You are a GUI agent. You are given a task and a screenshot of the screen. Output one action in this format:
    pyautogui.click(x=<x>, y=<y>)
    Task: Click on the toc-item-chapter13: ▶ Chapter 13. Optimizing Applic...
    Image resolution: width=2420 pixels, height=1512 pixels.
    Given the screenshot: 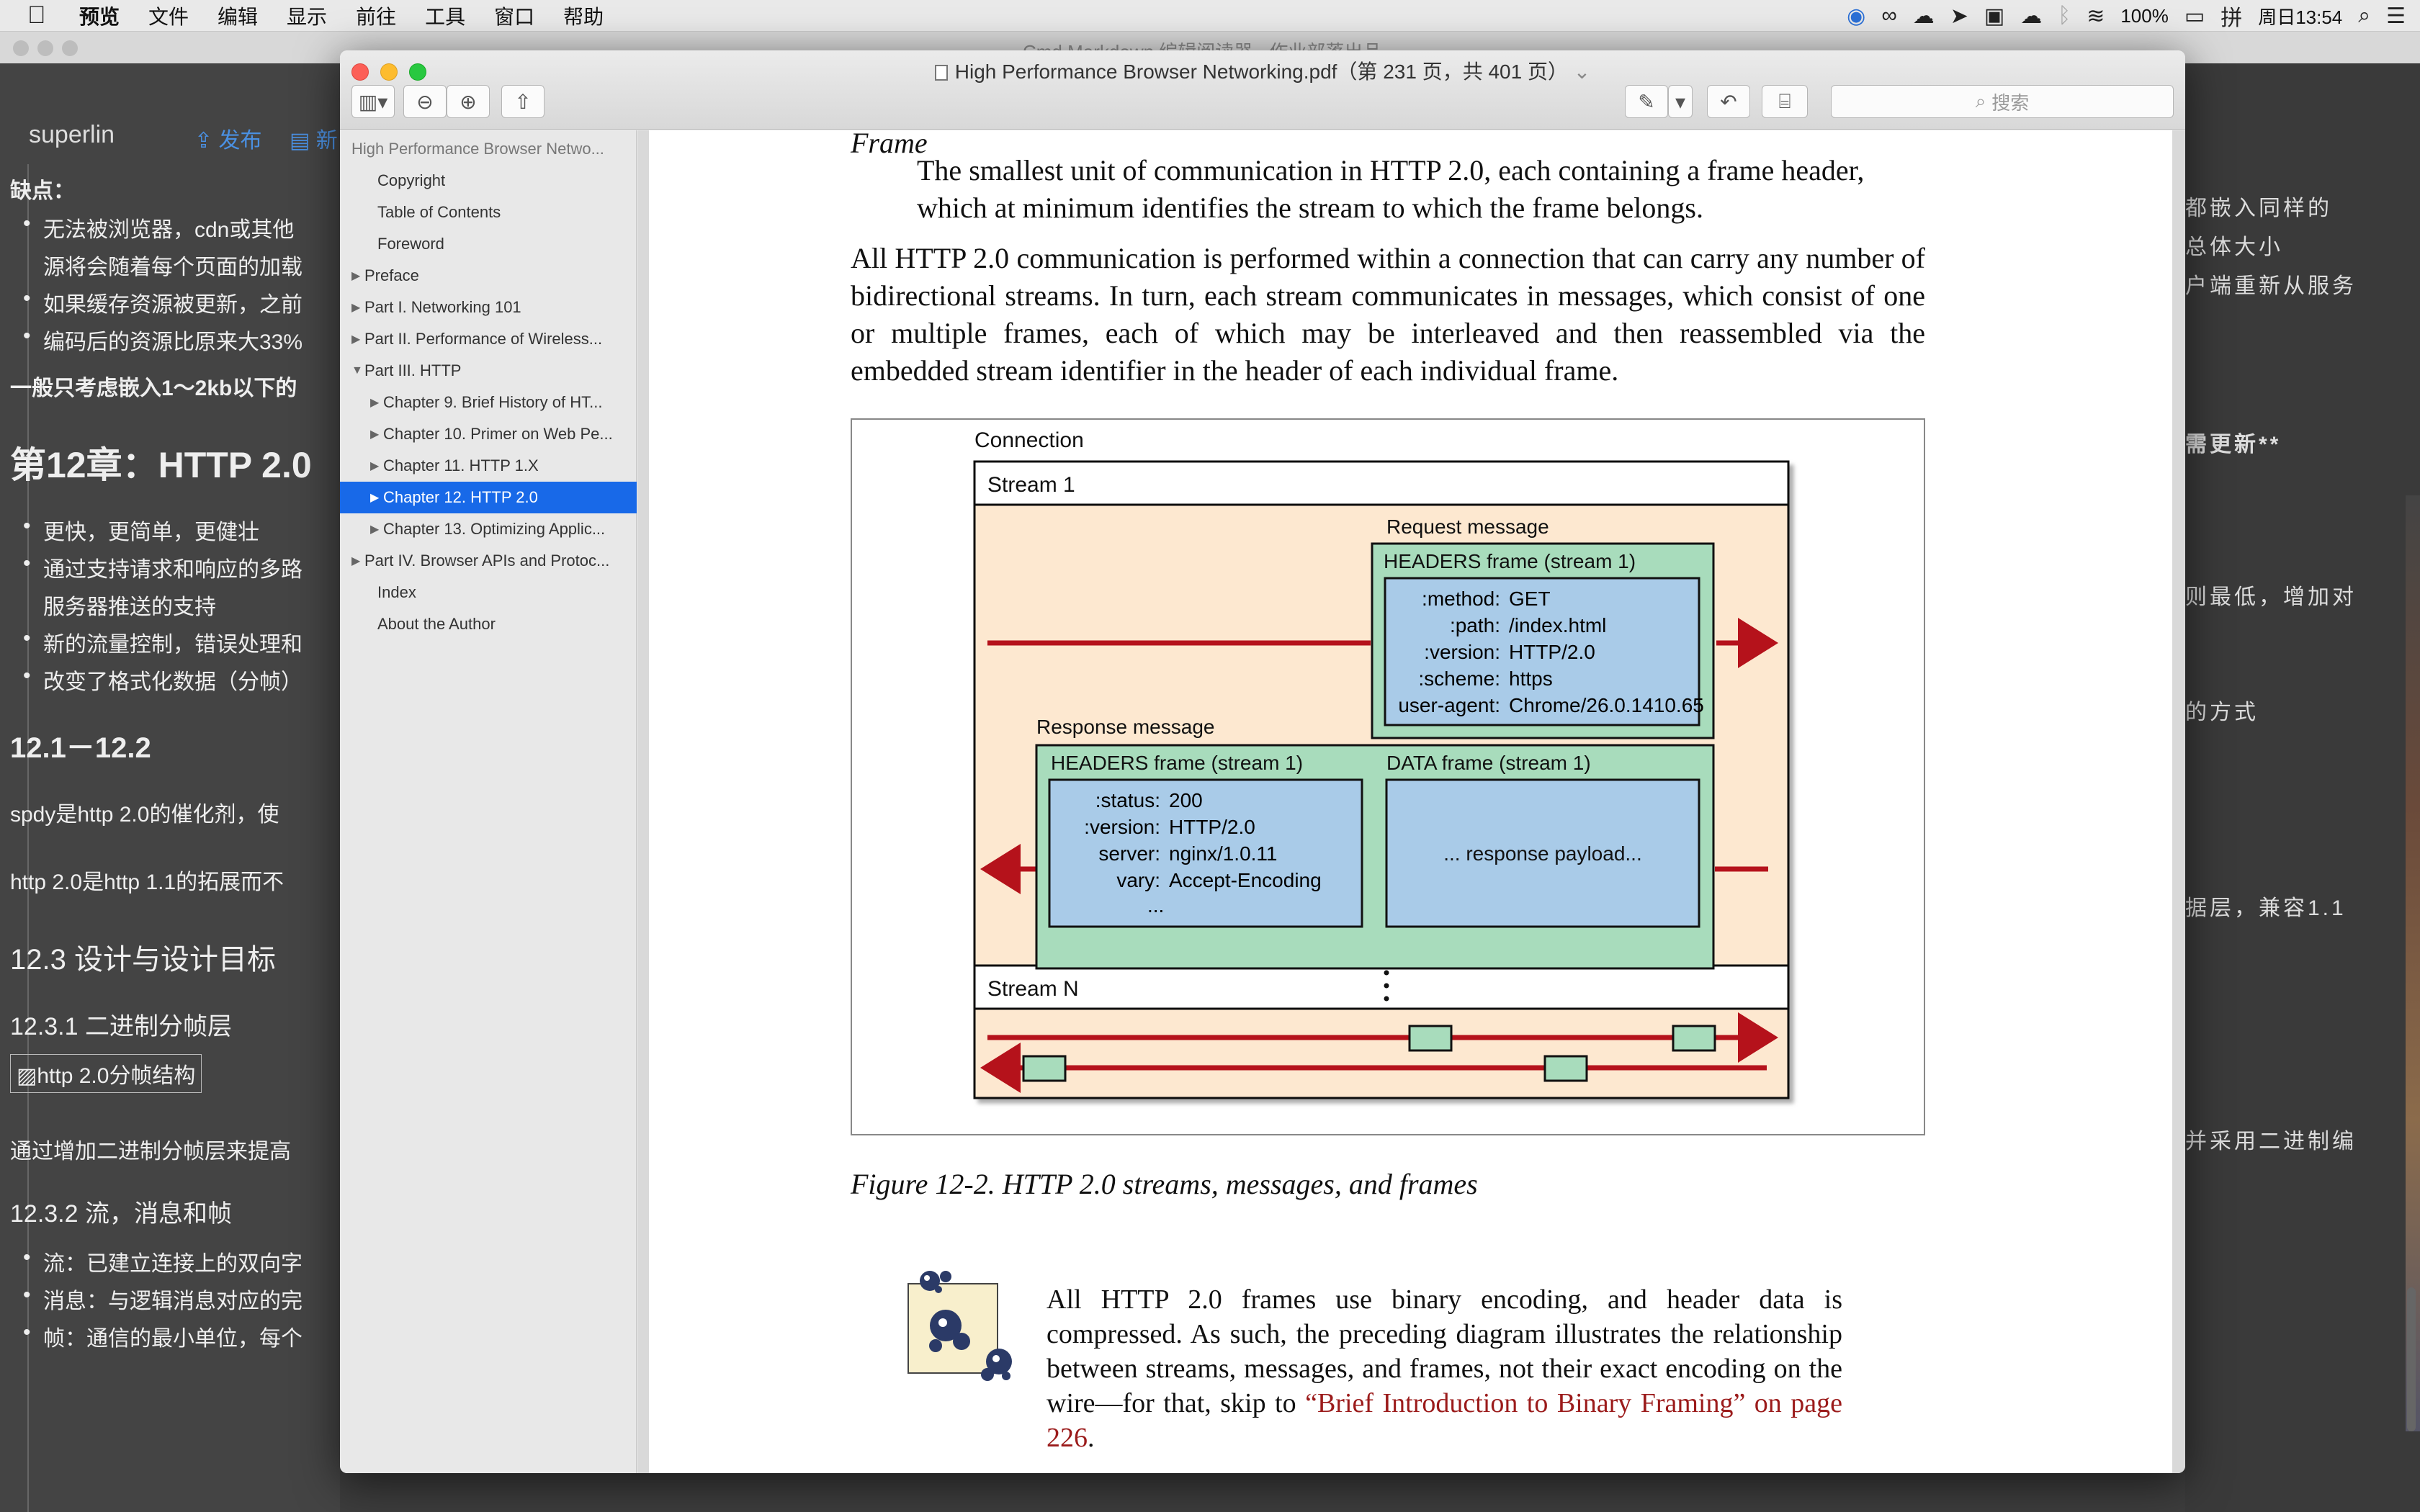 What is the action you would take?
    pyautogui.click(x=489, y=529)
    